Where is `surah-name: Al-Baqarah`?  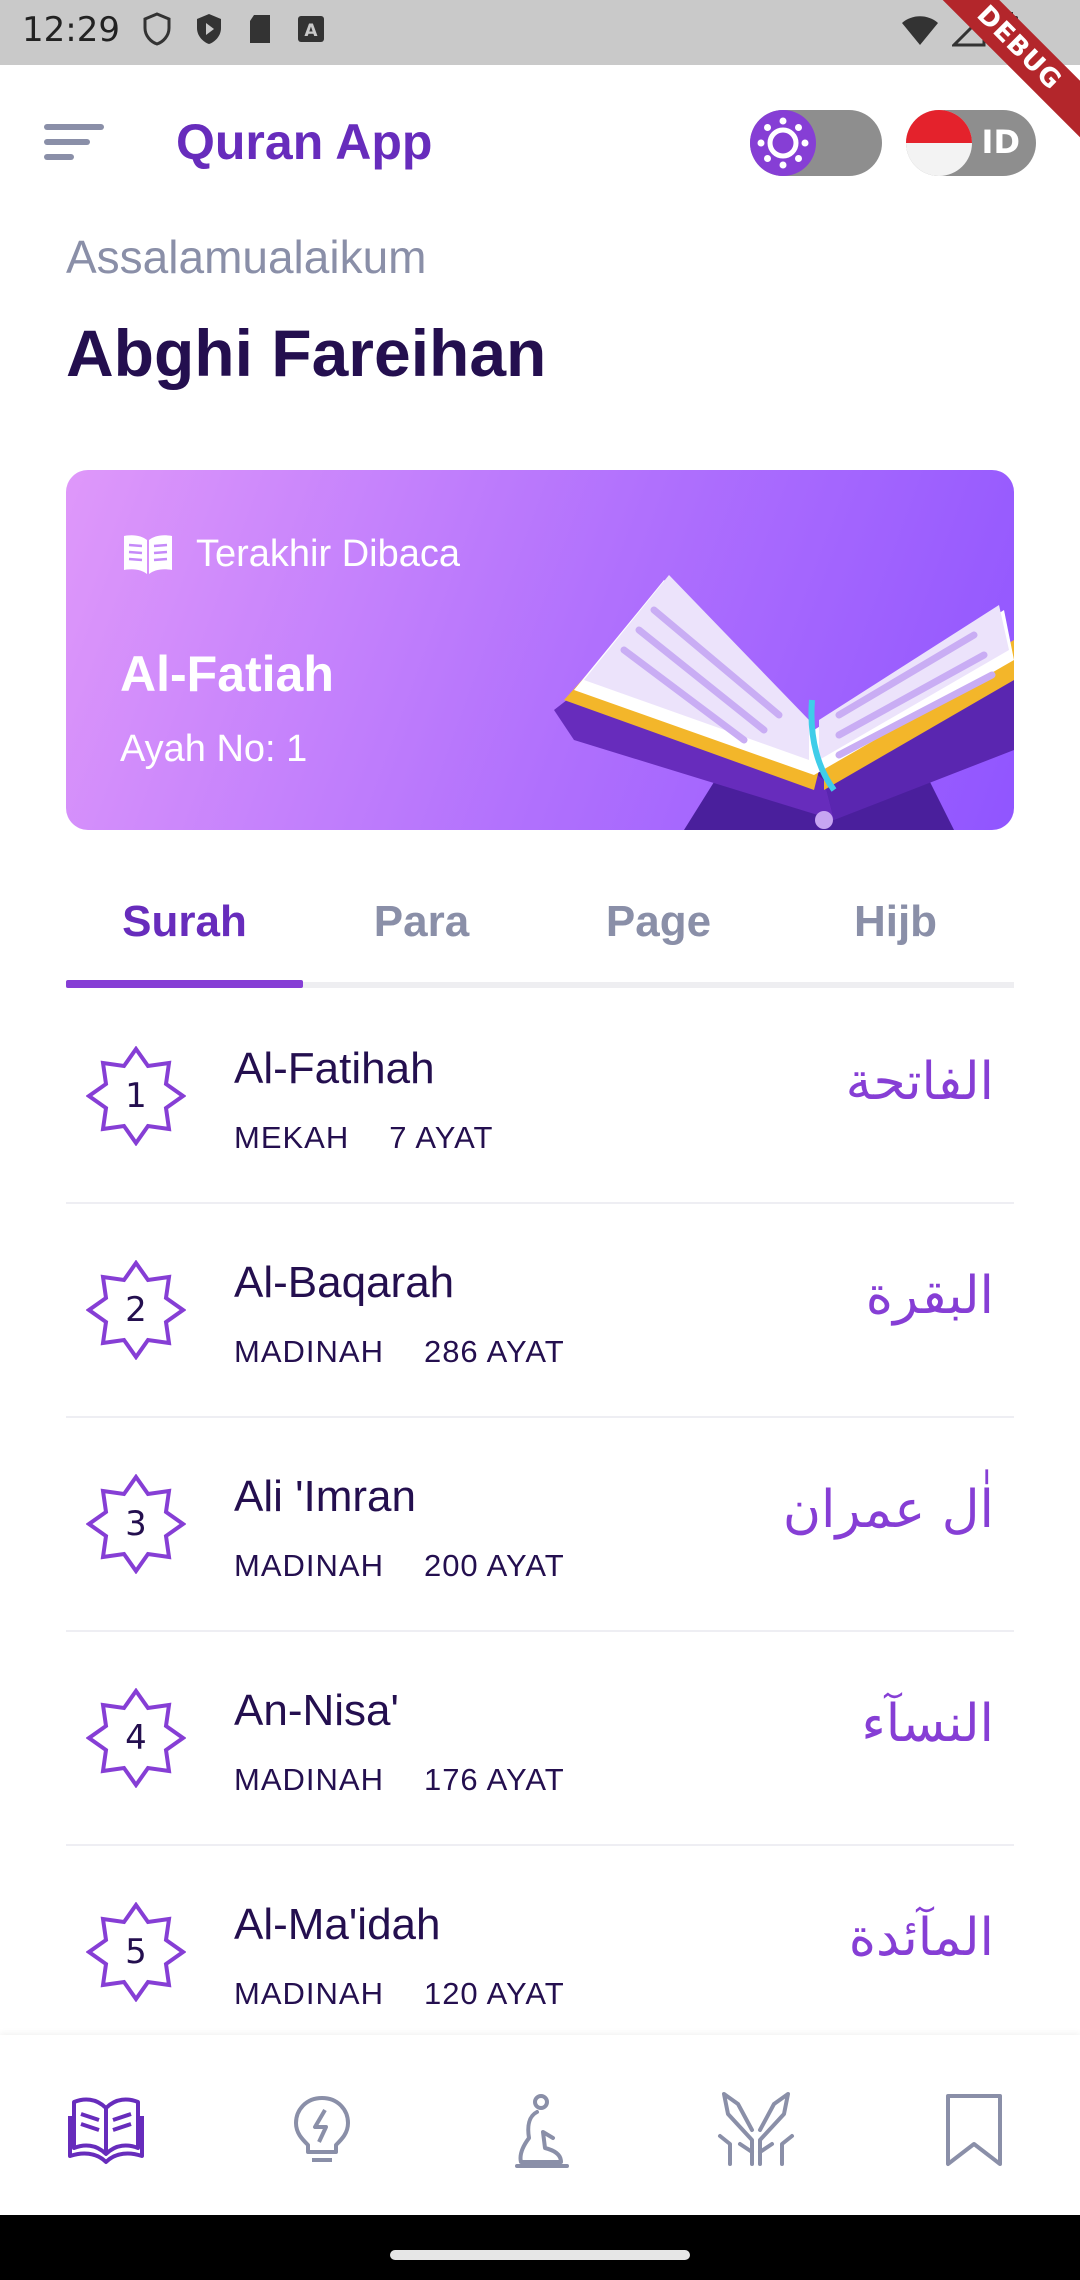
surah-name: Al-Baqarah is located at coordinates (344, 1282).